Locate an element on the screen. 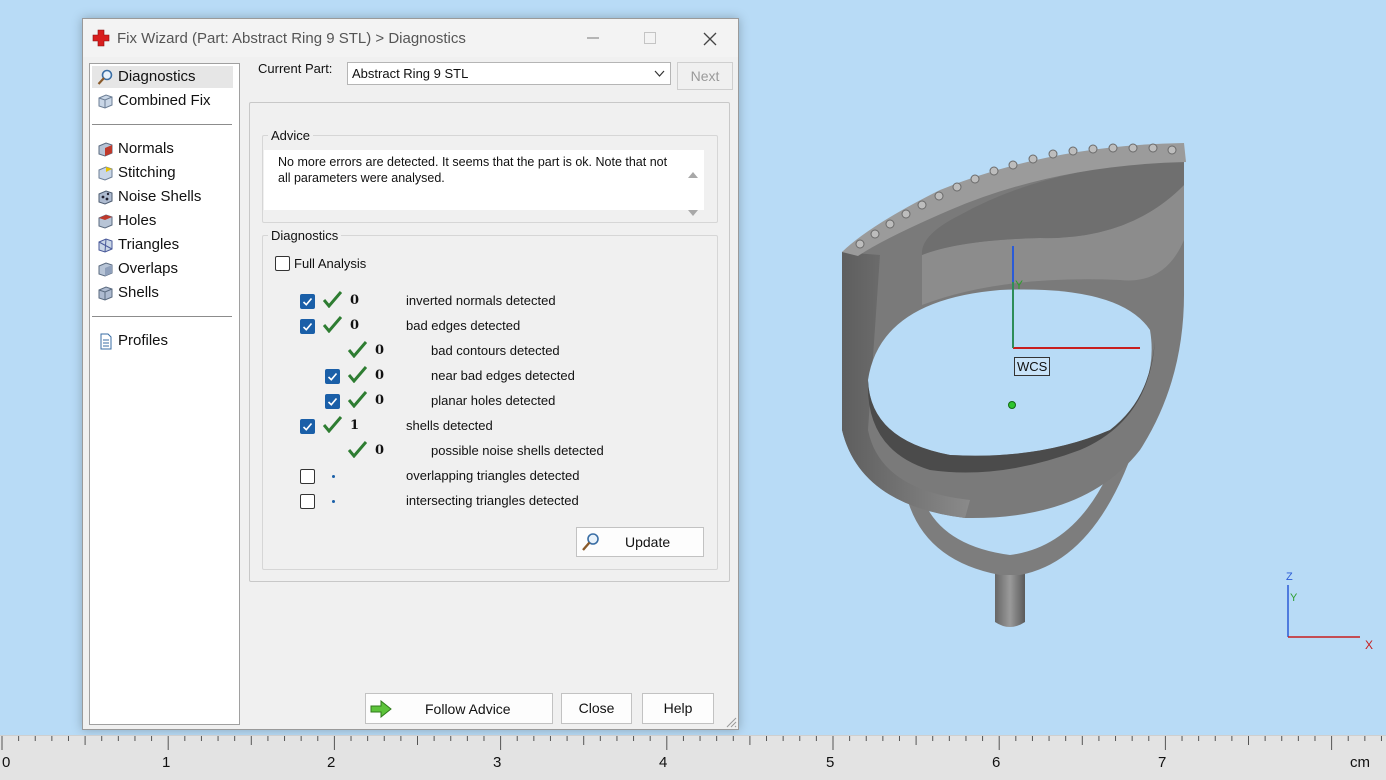 This screenshot has width=1386, height=780. planar-holes-count: 0 is located at coordinates (380, 400).